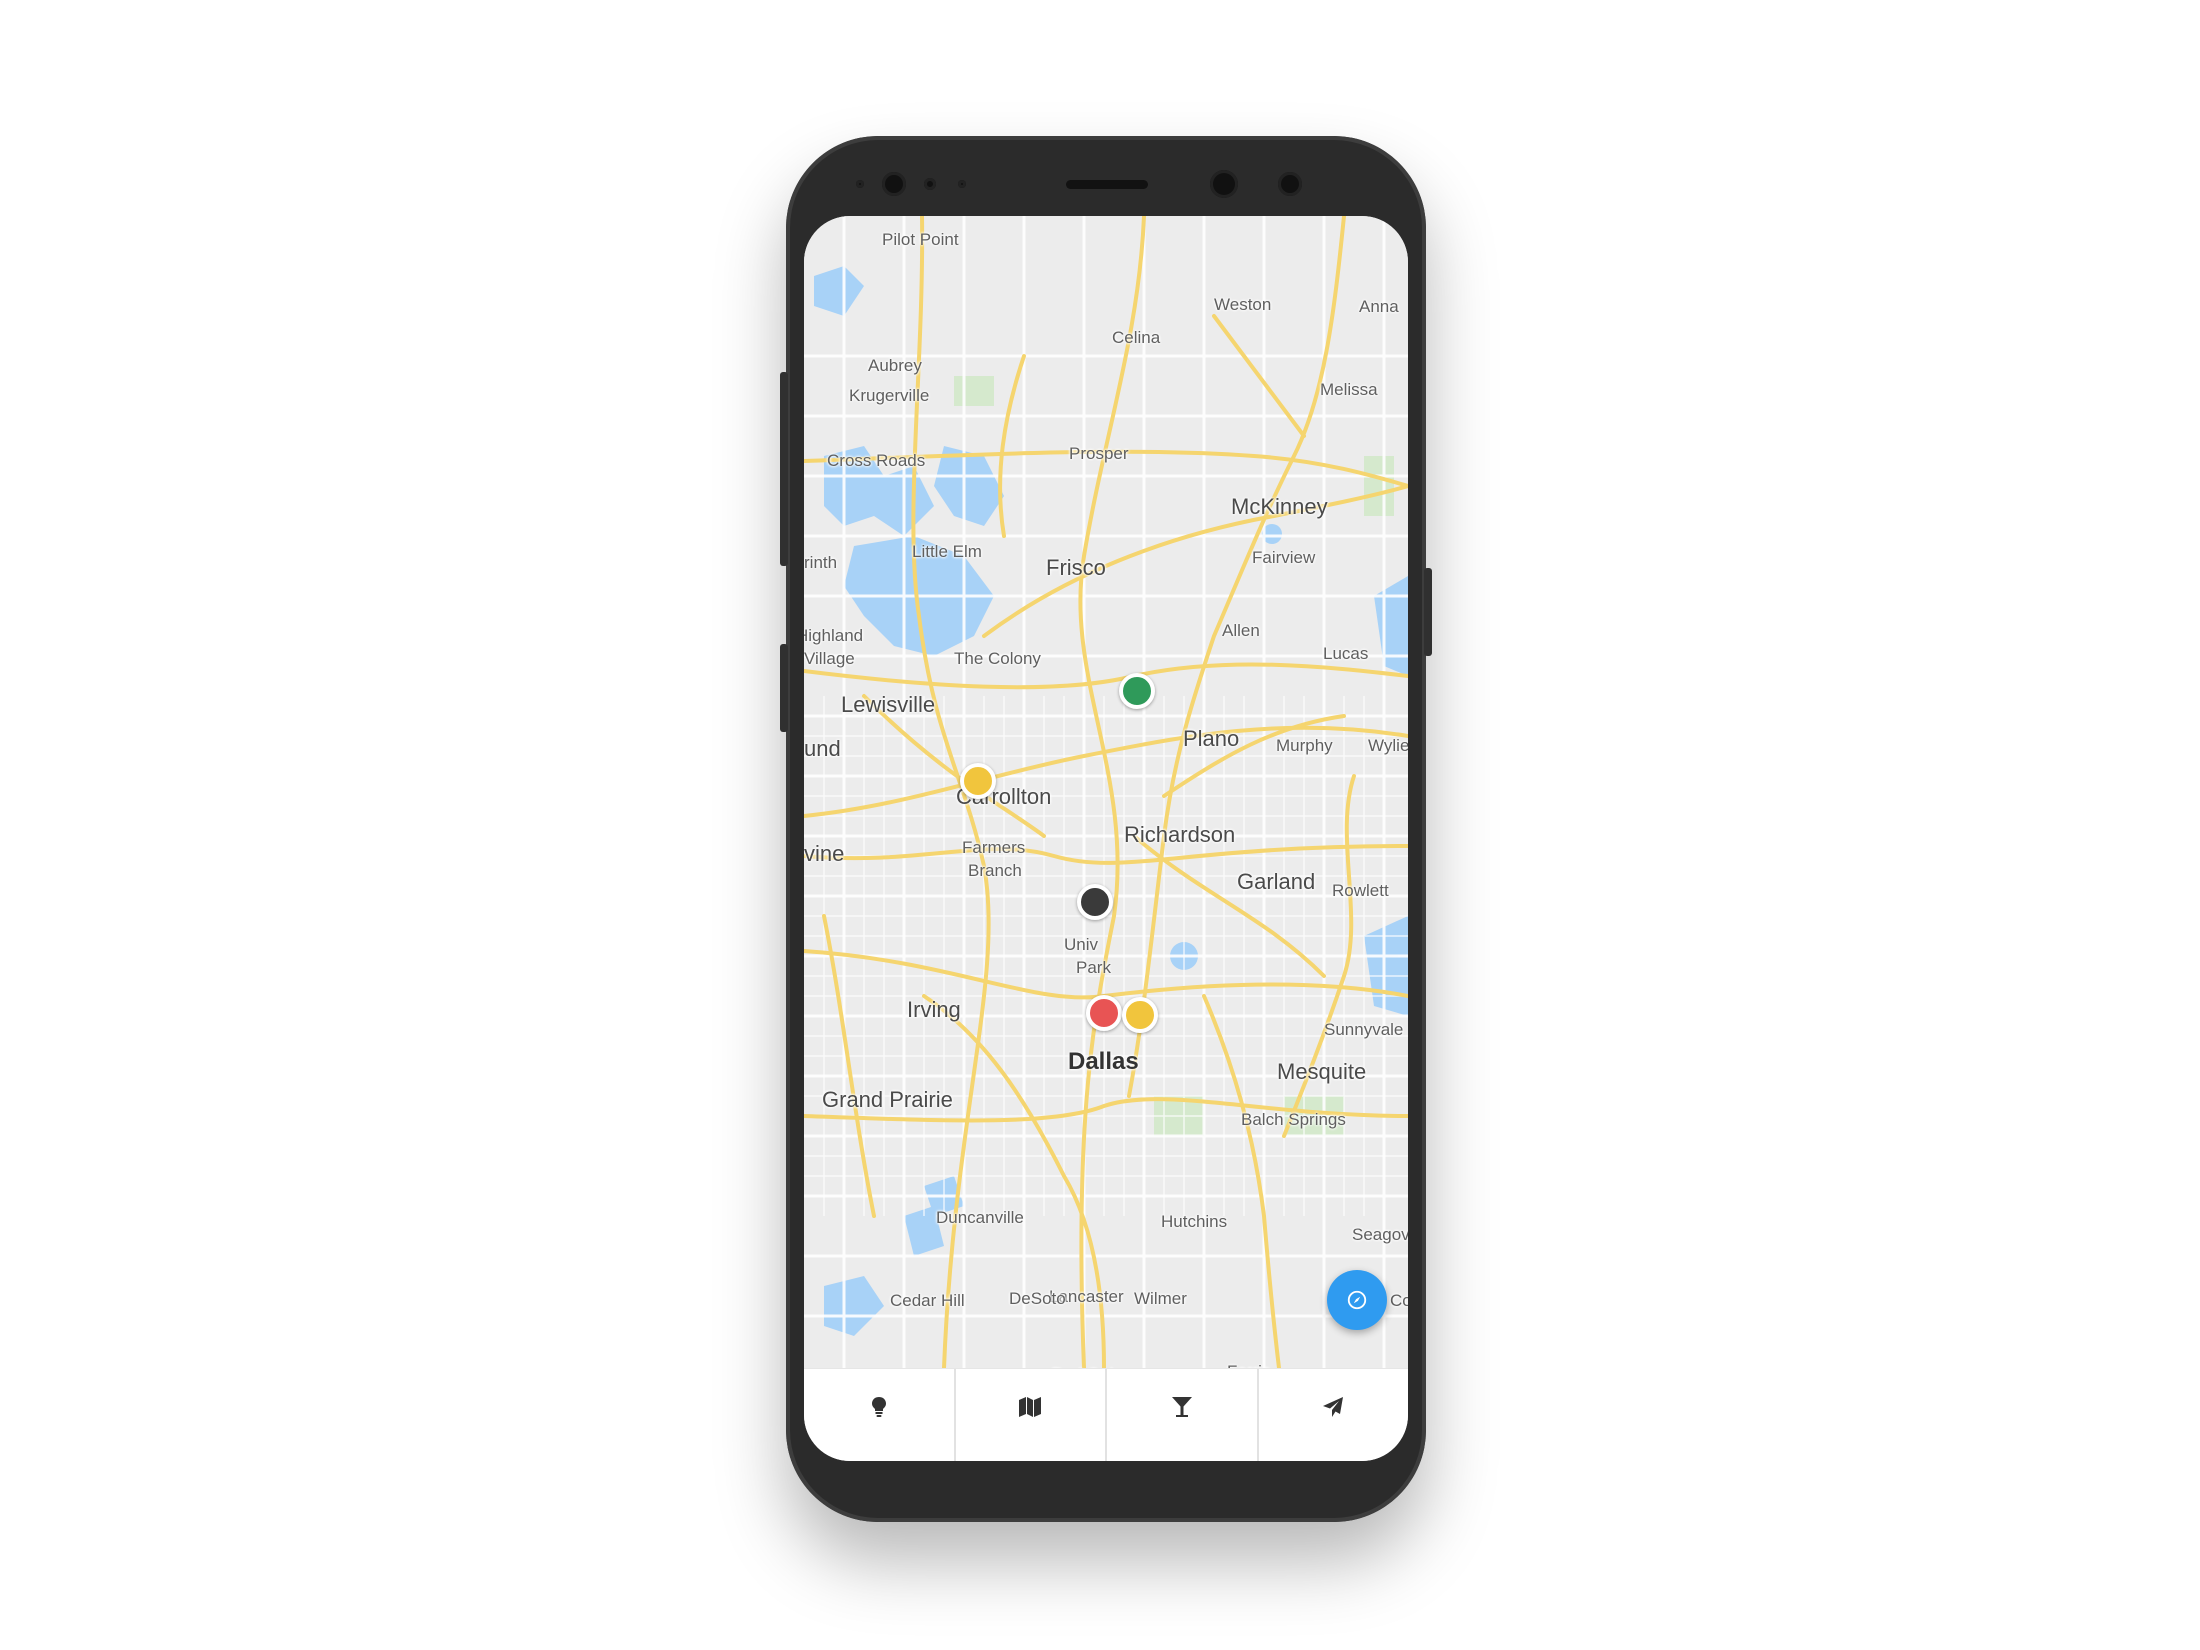  Describe the element at coordinates (1103, 1061) in the screenshot. I see `map-label: Dallas` at that location.